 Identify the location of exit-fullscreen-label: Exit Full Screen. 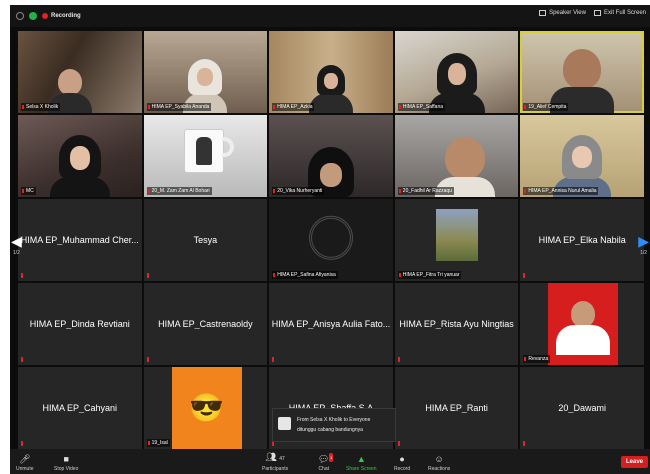
(624, 13).